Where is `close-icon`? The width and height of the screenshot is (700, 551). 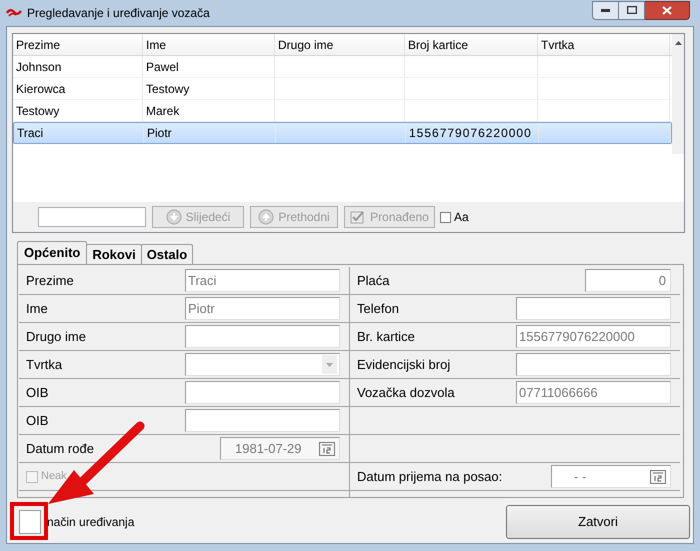
close-icon is located at coordinates (667, 10).